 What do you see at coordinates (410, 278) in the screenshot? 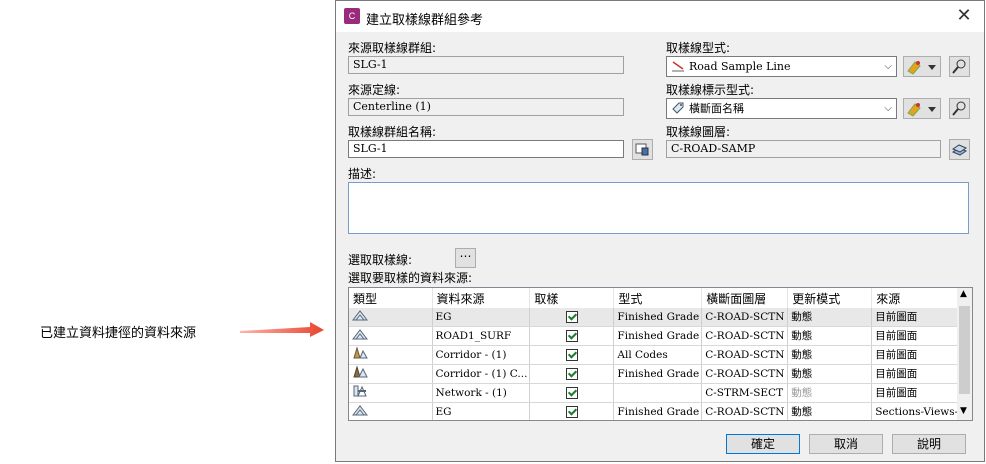
I see `select-data-sources-label: 選取要取樣的資料來源:` at bounding box center [410, 278].